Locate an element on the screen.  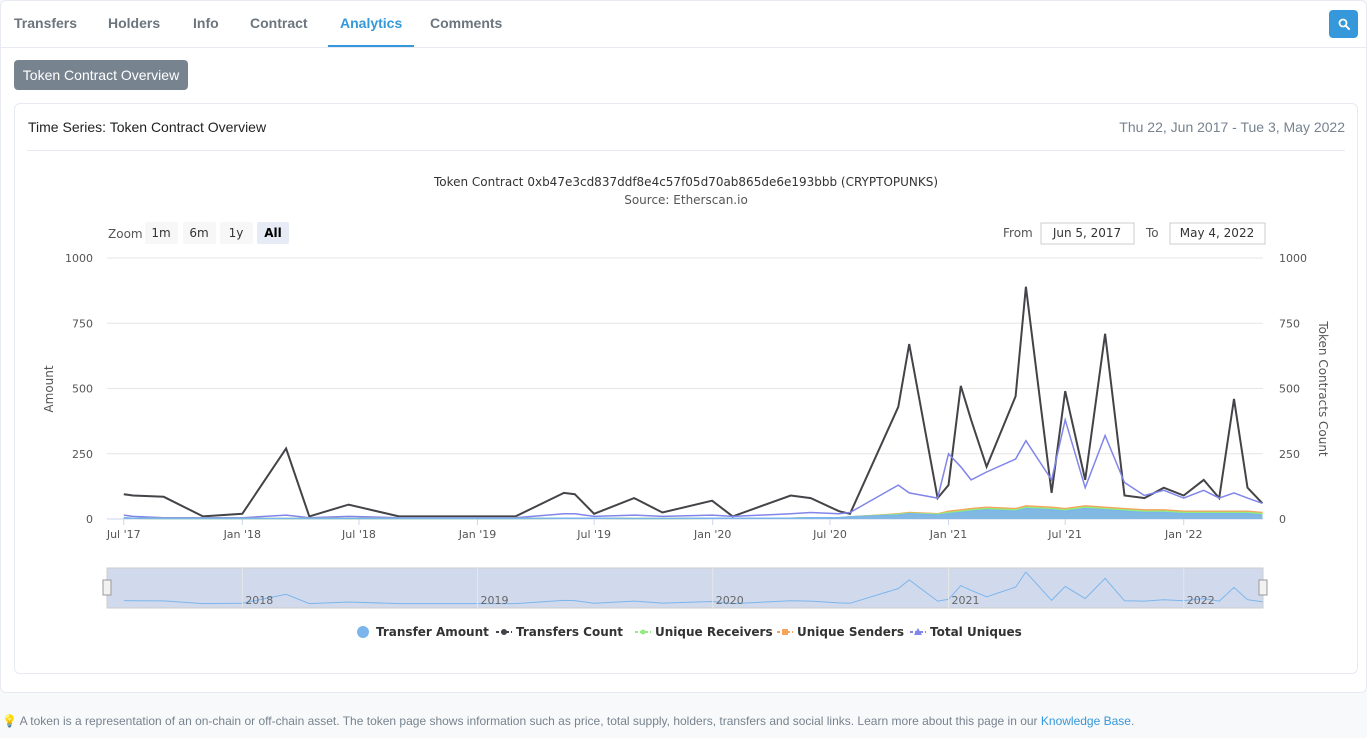
zoom-label: Zoom is located at coordinates (125, 234).